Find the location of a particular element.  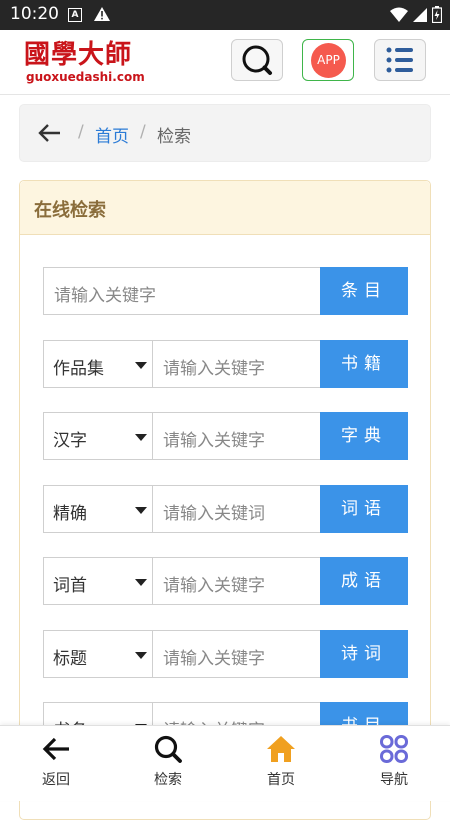

grid-icon is located at coordinates (394, 749).